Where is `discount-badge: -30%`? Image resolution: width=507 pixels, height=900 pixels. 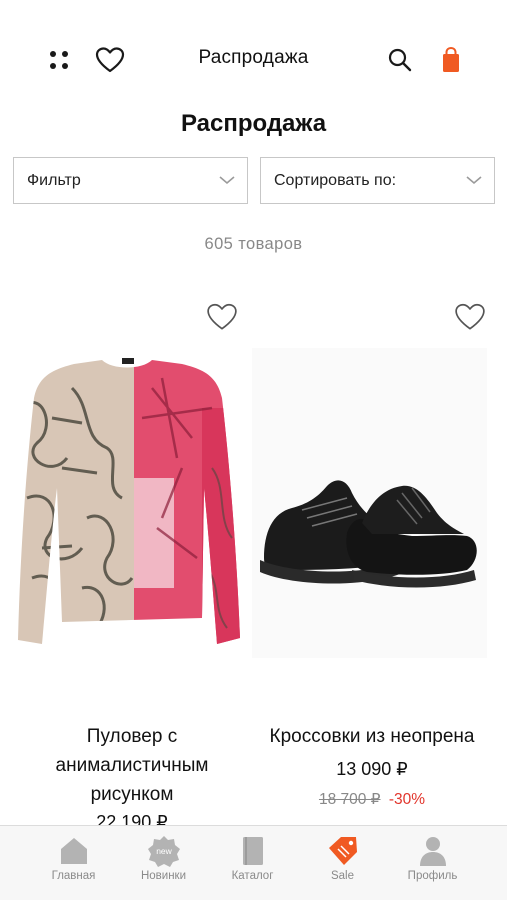 discount-badge: -30% is located at coordinates (407, 799).